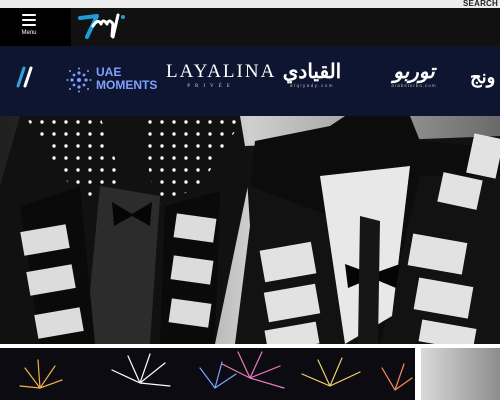 This screenshot has width=500, height=400. I want to click on partner-uae-moments: UAE MOMENTS, so click(112, 79).